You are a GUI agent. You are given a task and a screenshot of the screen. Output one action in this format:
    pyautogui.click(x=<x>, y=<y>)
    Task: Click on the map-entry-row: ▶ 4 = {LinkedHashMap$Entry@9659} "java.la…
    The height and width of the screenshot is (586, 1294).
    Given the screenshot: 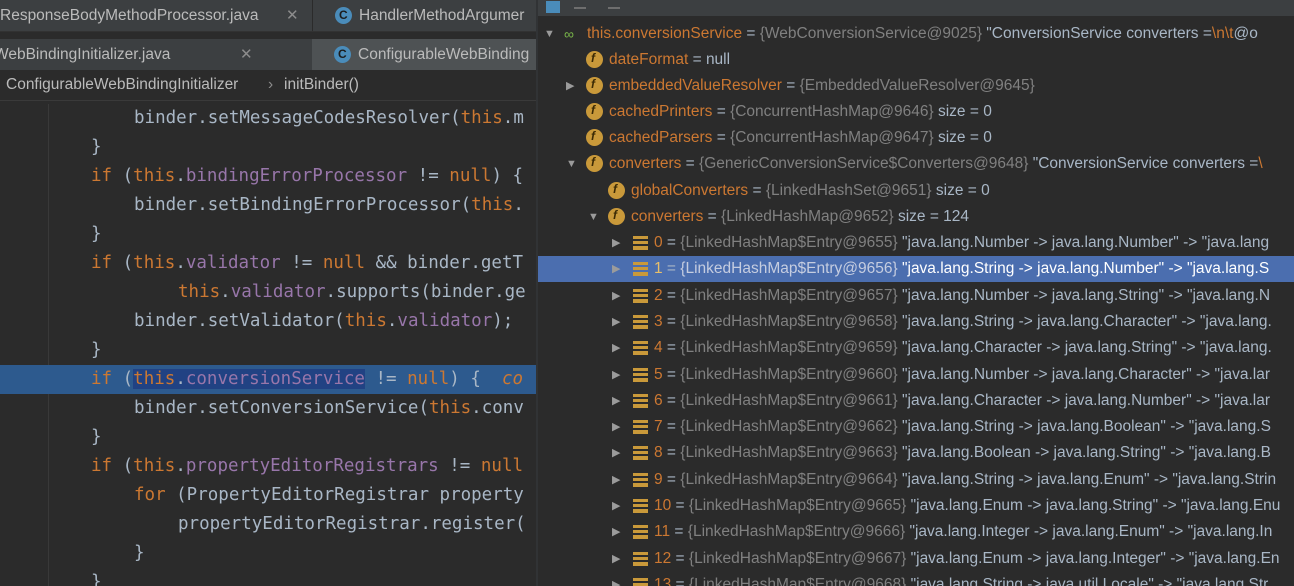 What is the action you would take?
    pyautogui.click(x=916, y=348)
    